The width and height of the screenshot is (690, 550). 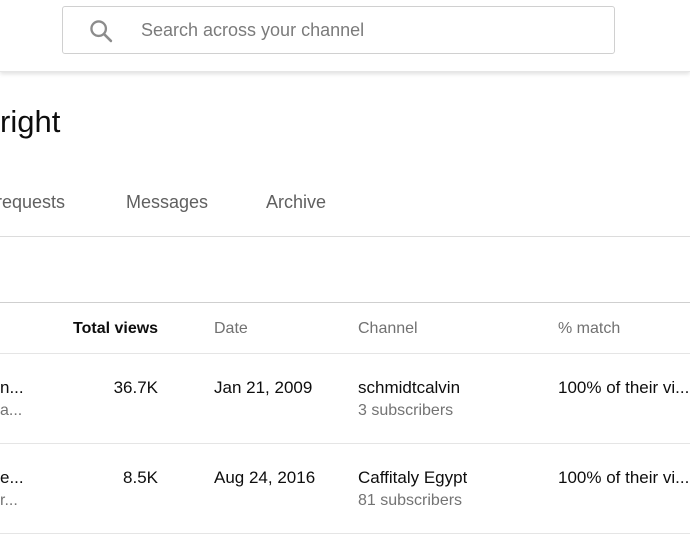 What do you see at coordinates (371, 30) in the screenshot?
I see `search-input` at bounding box center [371, 30].